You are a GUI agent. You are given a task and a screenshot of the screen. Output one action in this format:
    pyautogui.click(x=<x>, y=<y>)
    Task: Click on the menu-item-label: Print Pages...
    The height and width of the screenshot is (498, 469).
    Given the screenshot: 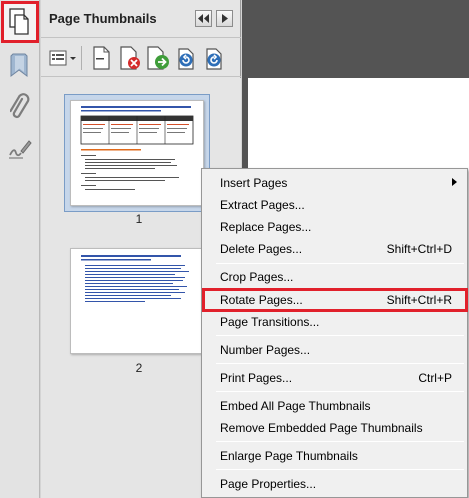 What is the action you would take?
    pyautogui.click(x=256, y=378)
    